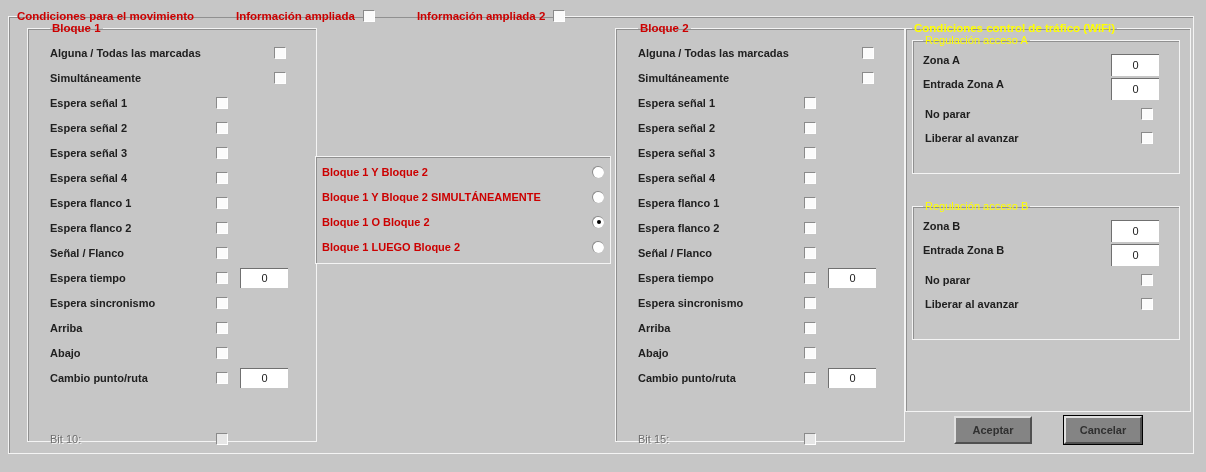 This screenshot has height=472, width=1206. I want to click on option-label: Información ampliada 2, so click(481, 16).